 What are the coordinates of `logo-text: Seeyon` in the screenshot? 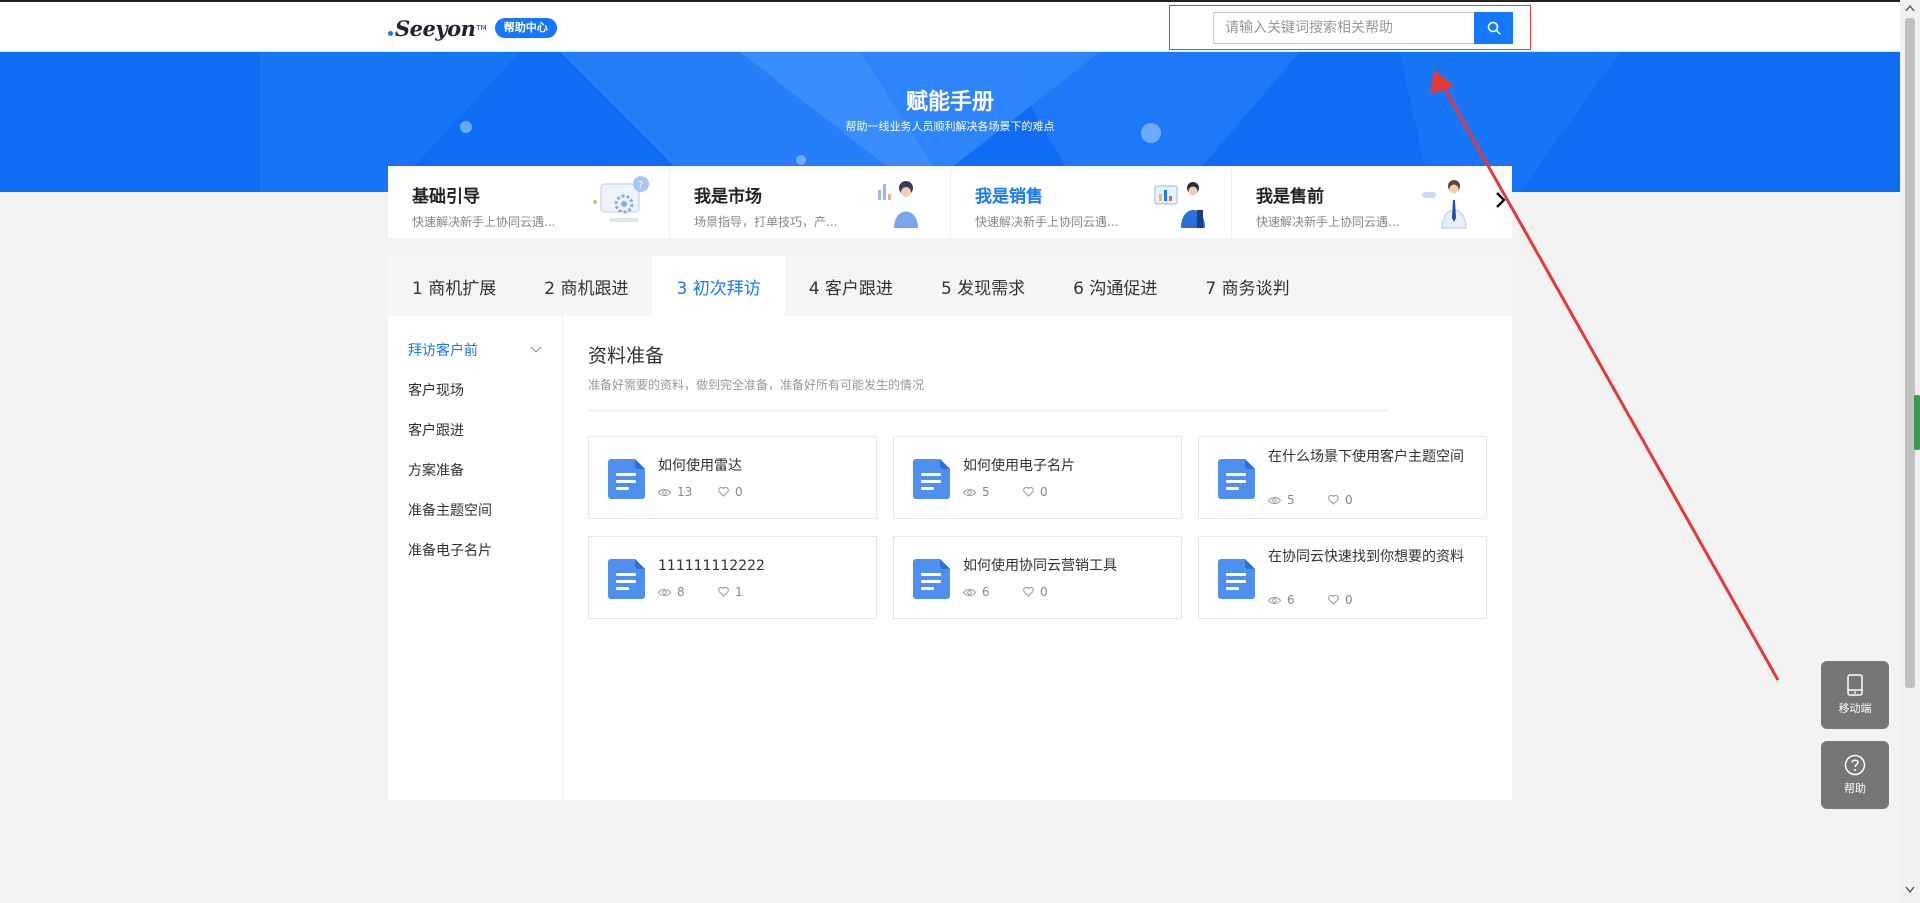 It's located at (435, 28).